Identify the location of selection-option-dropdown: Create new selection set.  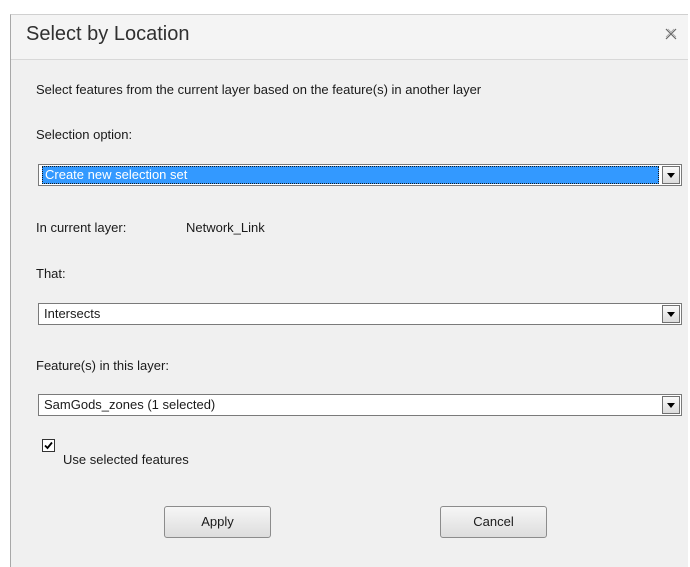
(360, 175).